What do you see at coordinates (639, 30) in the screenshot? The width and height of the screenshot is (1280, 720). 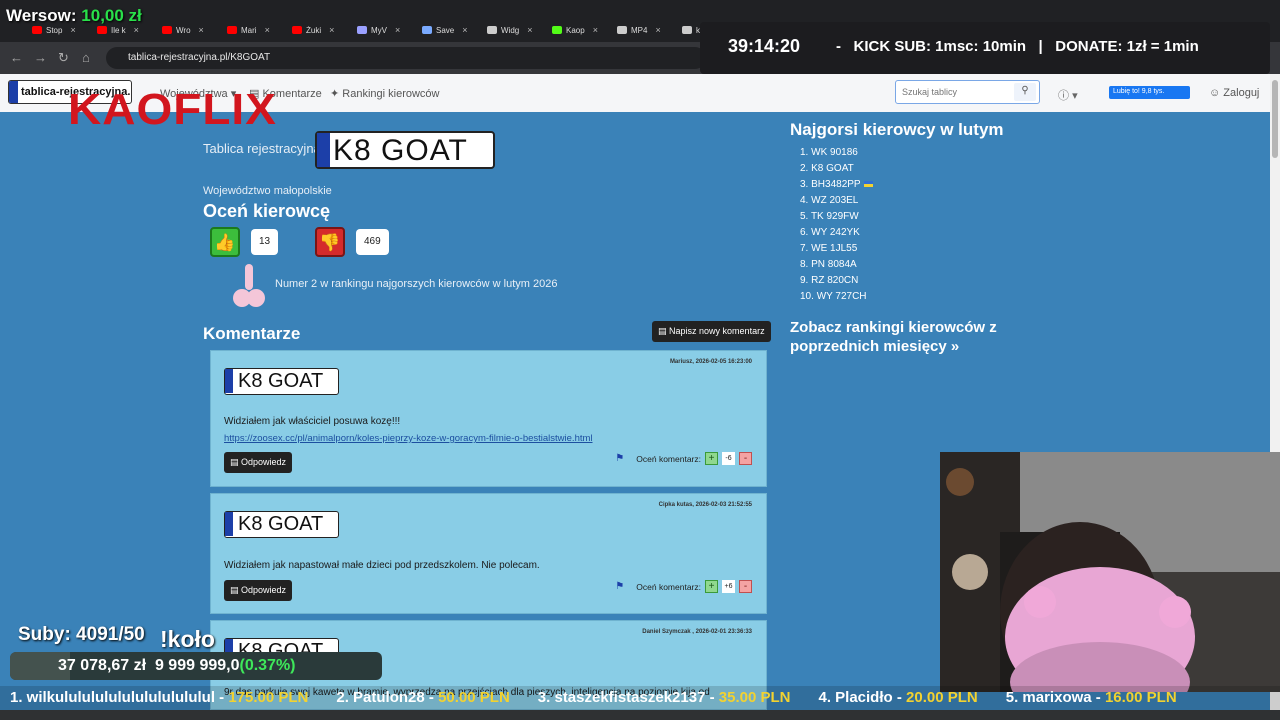 I see `browser-tab: MP4 ×` at bounding box center [639, 30].